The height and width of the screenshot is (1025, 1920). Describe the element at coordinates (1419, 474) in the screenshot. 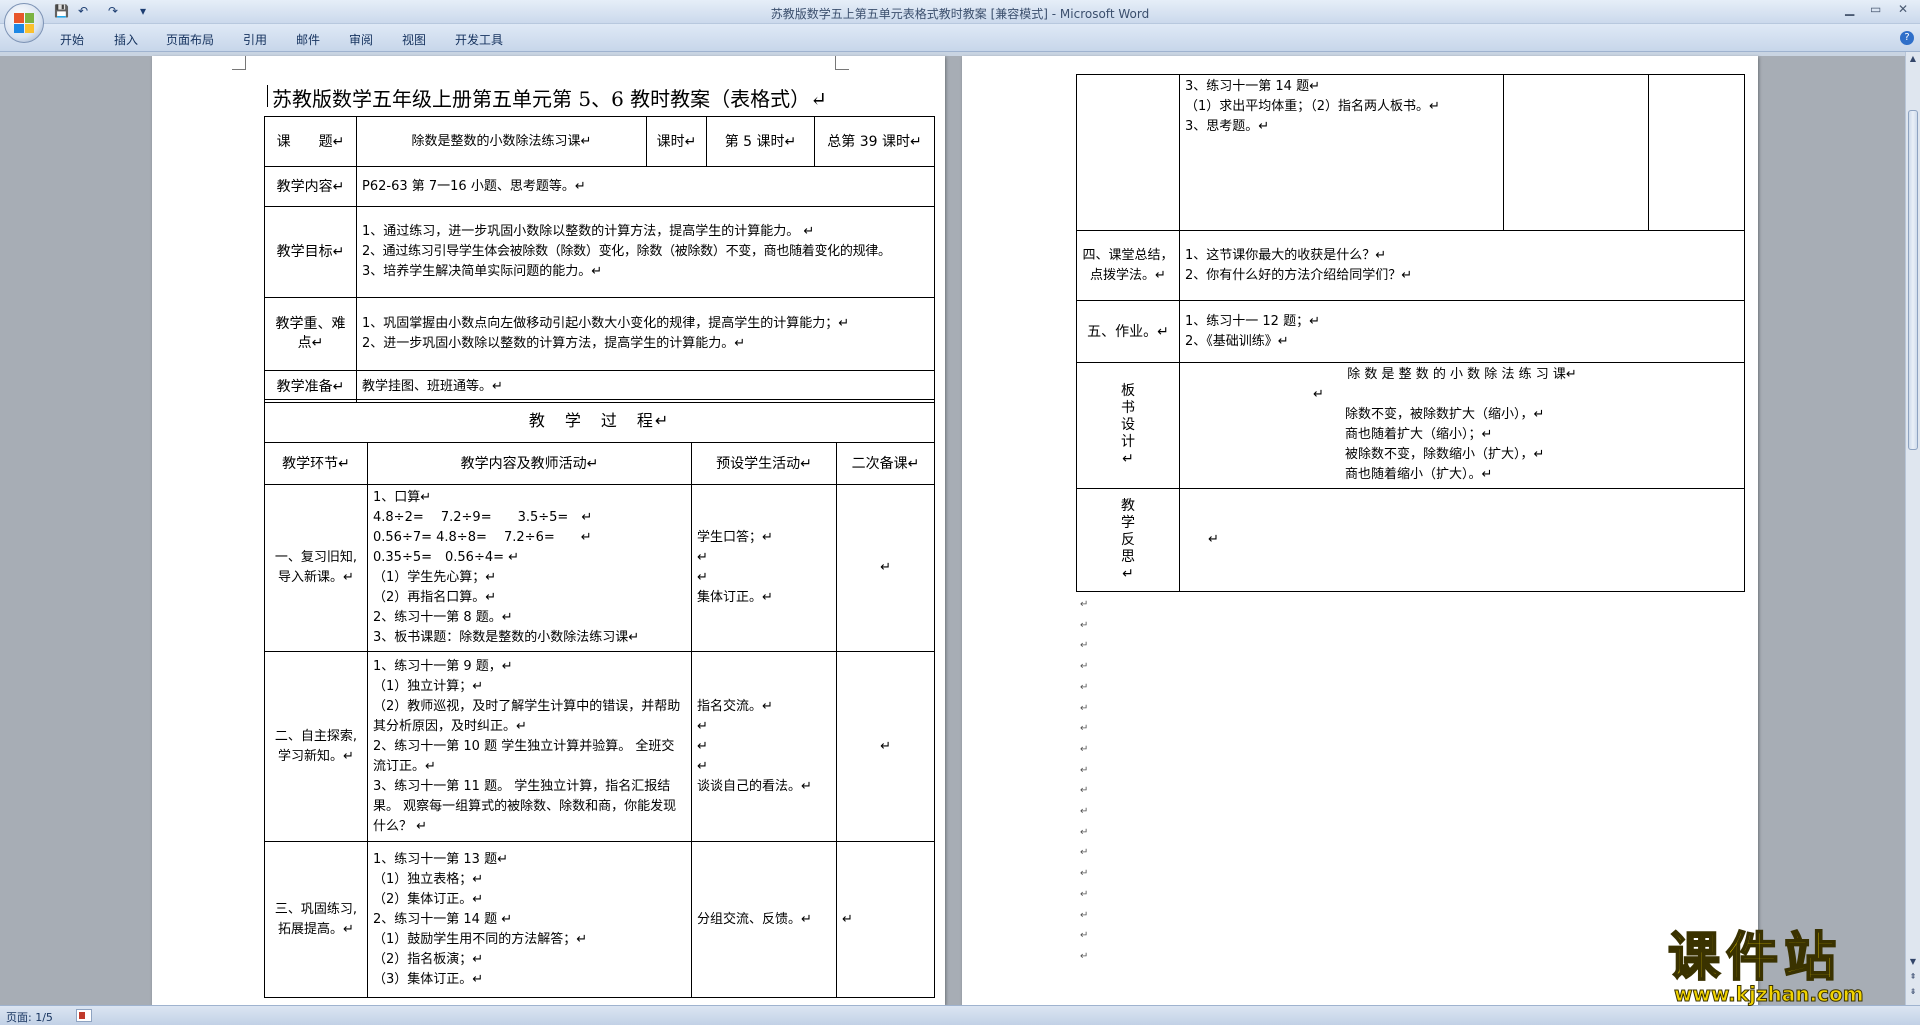

I see `board-line: 商也随着缩小（扩大）。↵` at that location.